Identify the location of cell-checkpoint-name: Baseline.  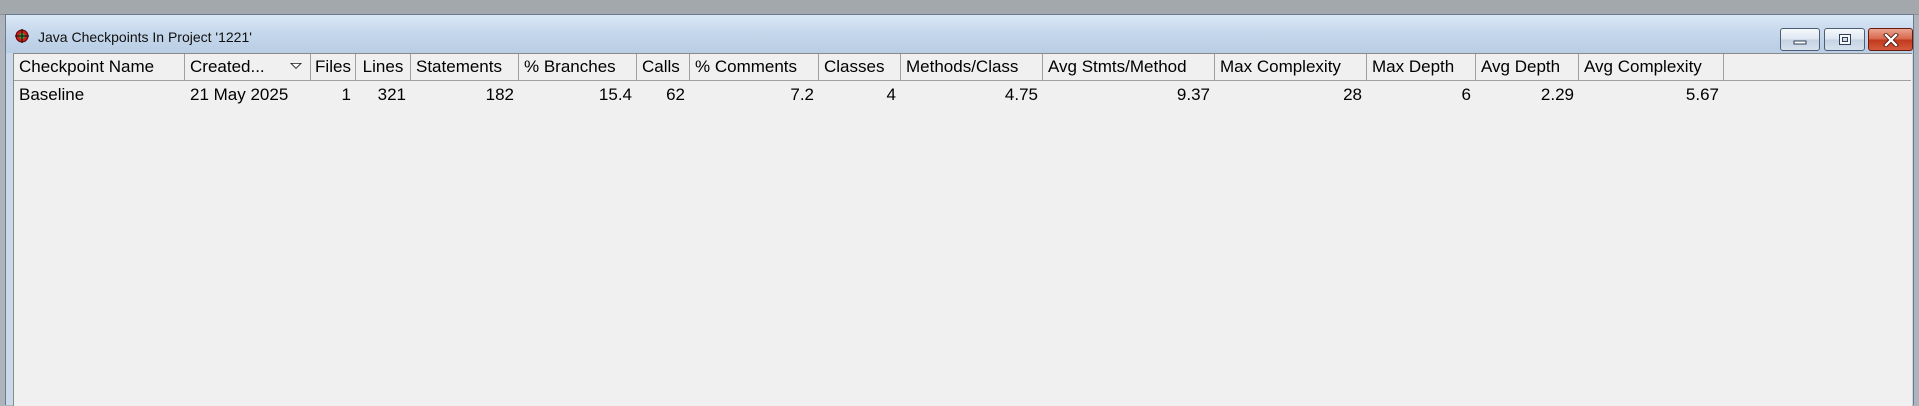
(52, 94).